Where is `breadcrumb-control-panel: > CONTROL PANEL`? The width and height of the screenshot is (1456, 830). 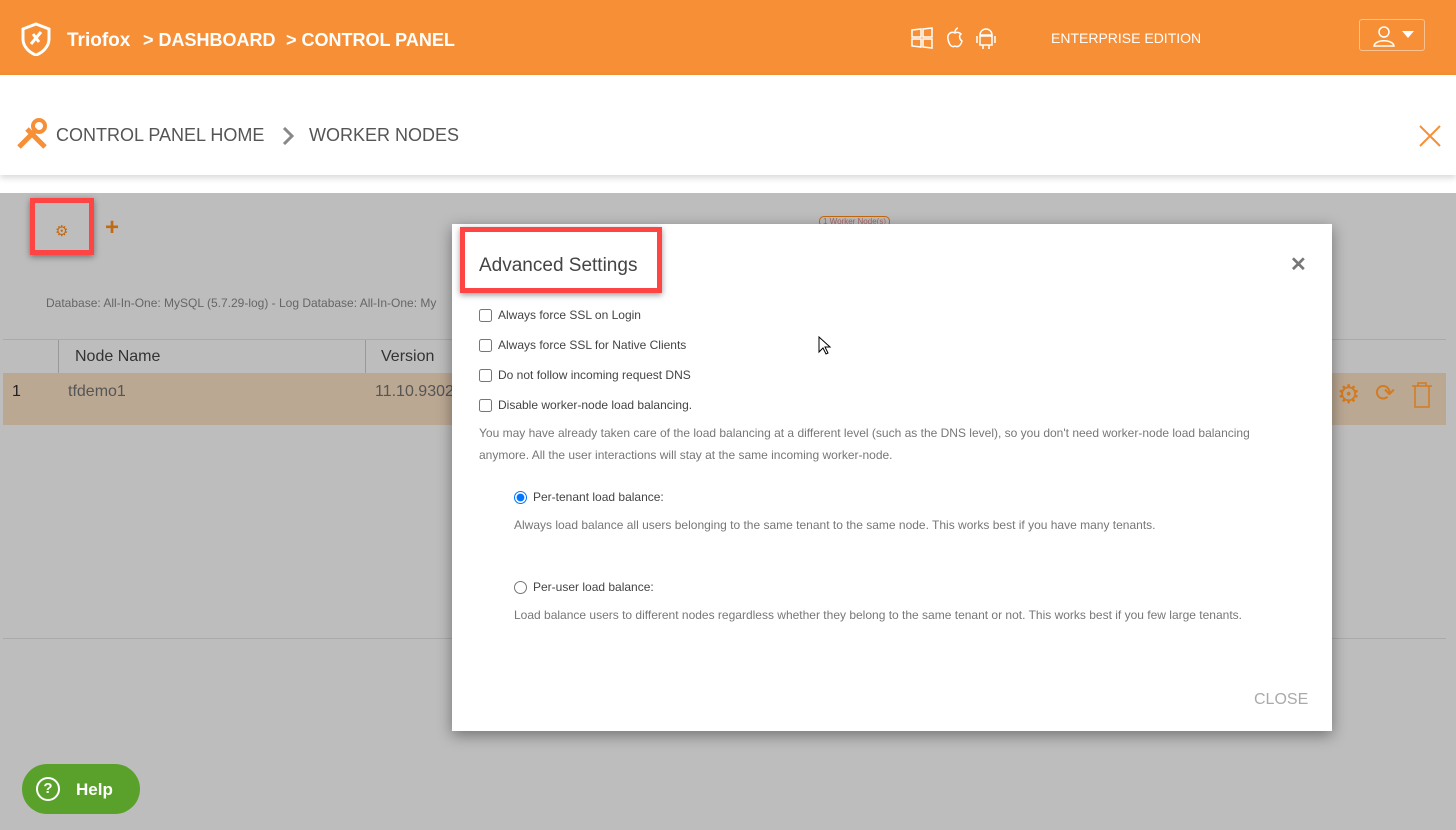
breadcrumb-control-panel: > CONTROL PANEL is located at coordinates (370, 40).